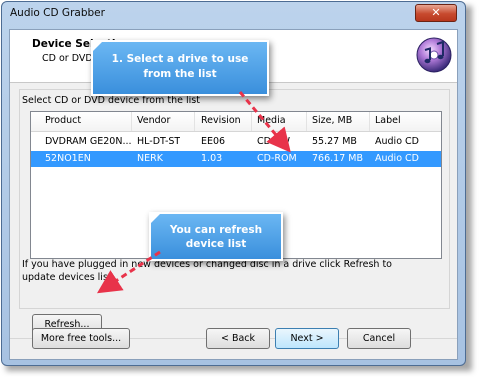 This screenshot has height=377, width=480. Describe the element at coordinates (180, 74) in the screenshot. I see `callout-line: from the list` at that location.